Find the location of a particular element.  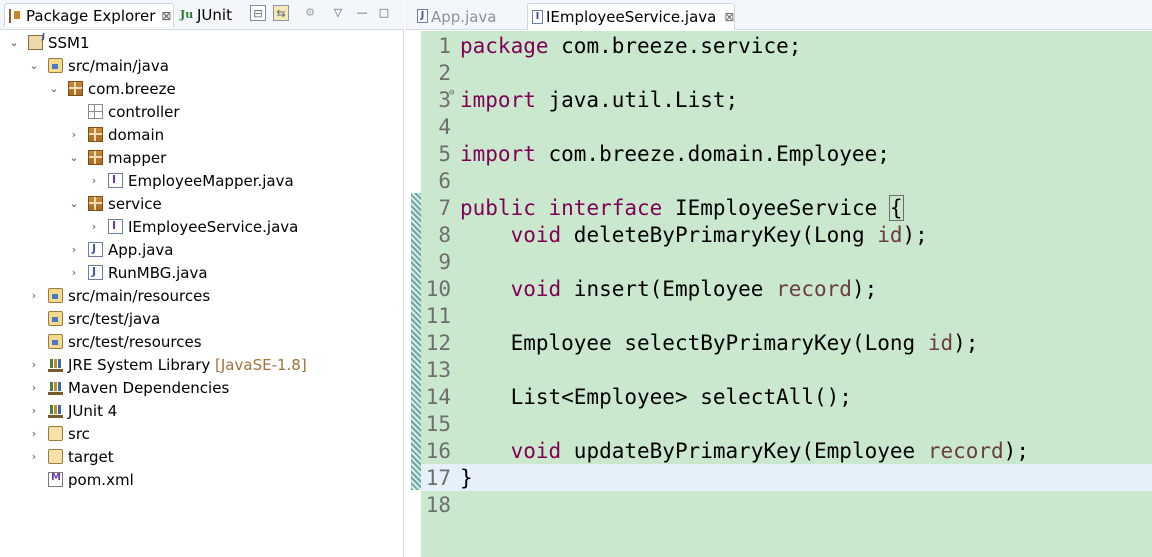

tree-item-label: src/main/resources is located at coordinates (139, 295).